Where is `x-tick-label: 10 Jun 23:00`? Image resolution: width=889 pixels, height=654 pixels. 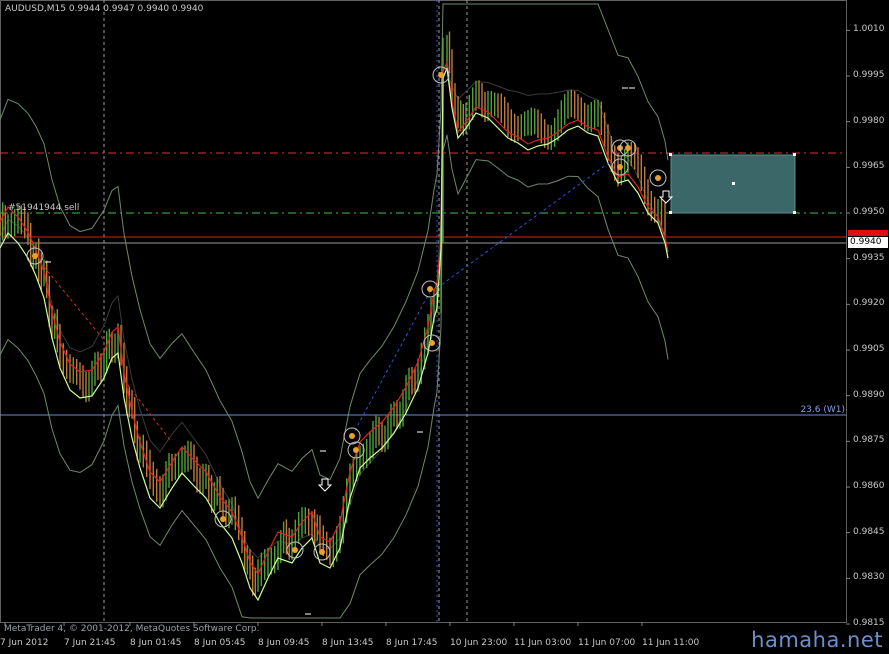
x-tick-label: 10 Jun 23:00 is located at coordinates (479, 643).